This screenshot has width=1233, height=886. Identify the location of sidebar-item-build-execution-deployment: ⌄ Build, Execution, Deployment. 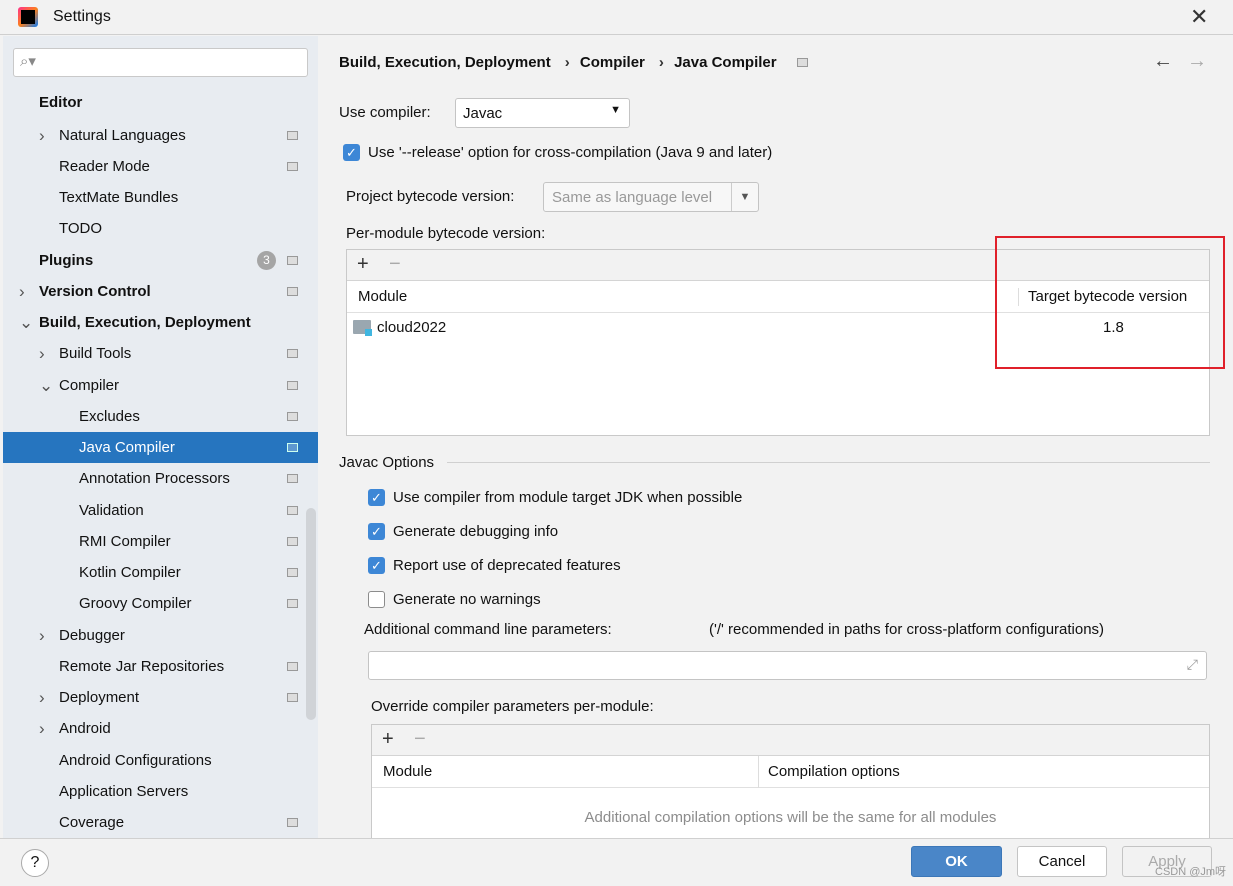
(160, 322).